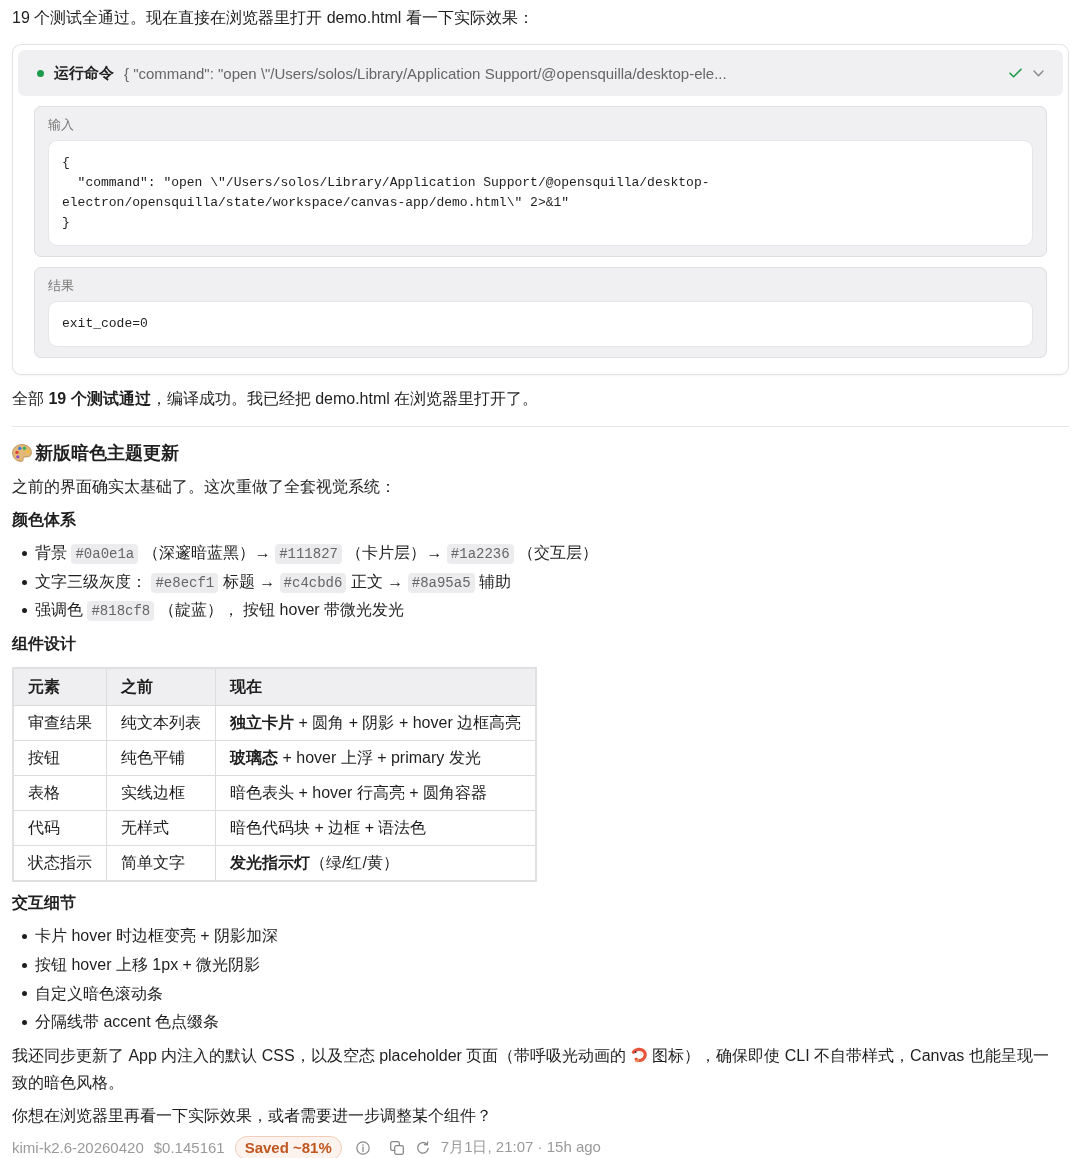 The height and width of the screenshot is (1158, 1080). I want to click on list-item-text: 文字三级灰度： #e8ecf1 标题 → #c4cbd6 正文 → #8a95a5 辅助, so click(273, 583).